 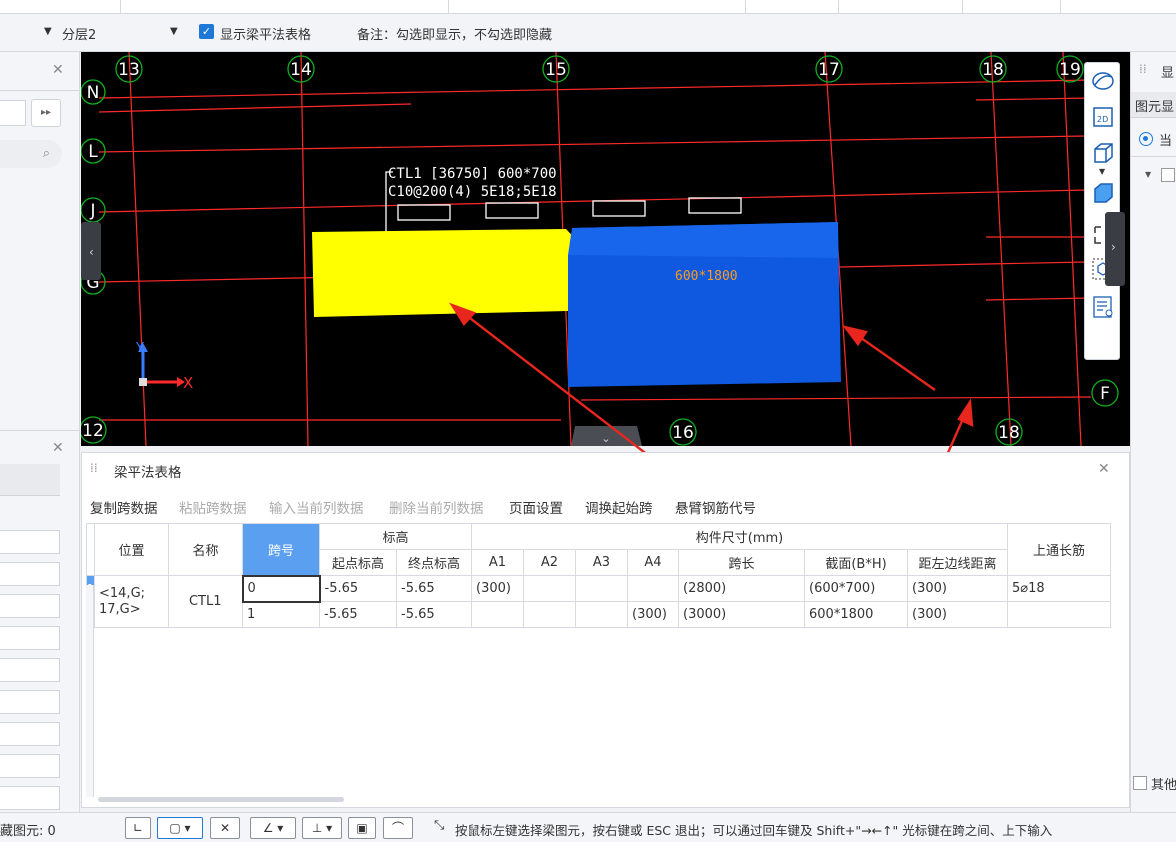 What do you see at coordinates (741, 562) in the screenshot?
I see `col-span-length: 跨长` at bounding box center [741, 562].